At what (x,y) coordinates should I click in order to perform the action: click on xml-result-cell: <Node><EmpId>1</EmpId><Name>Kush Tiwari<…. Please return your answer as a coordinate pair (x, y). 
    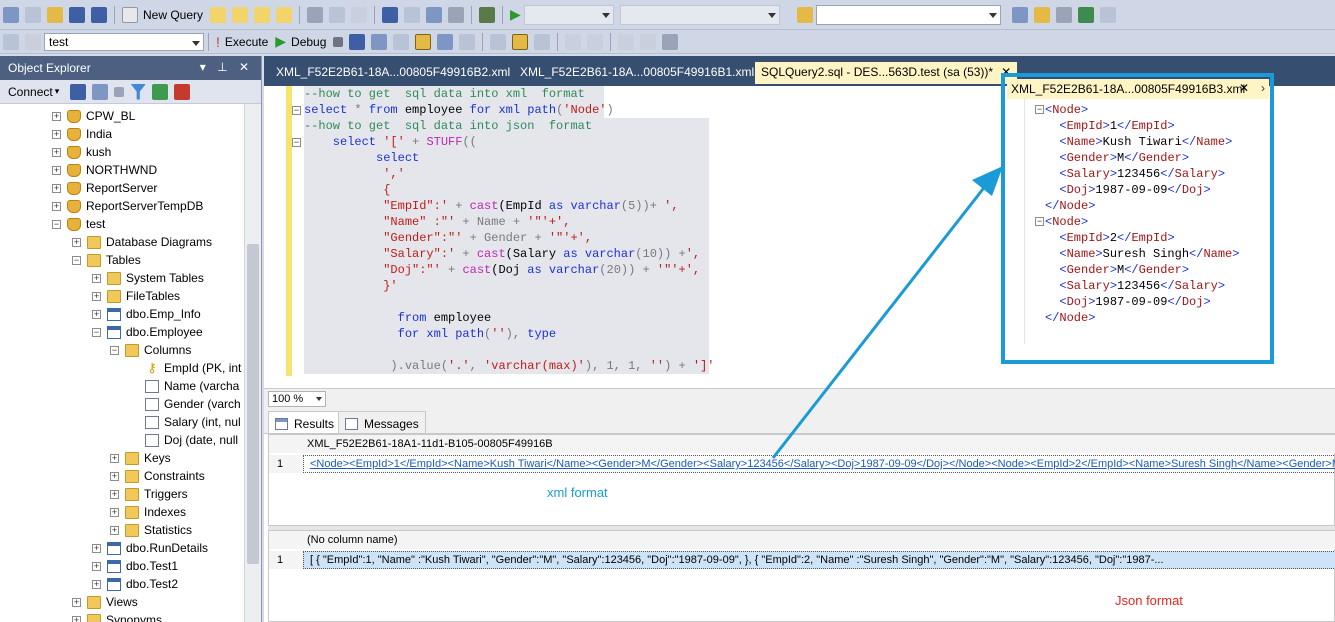
    Looking at the image, I should click on (819, 464).